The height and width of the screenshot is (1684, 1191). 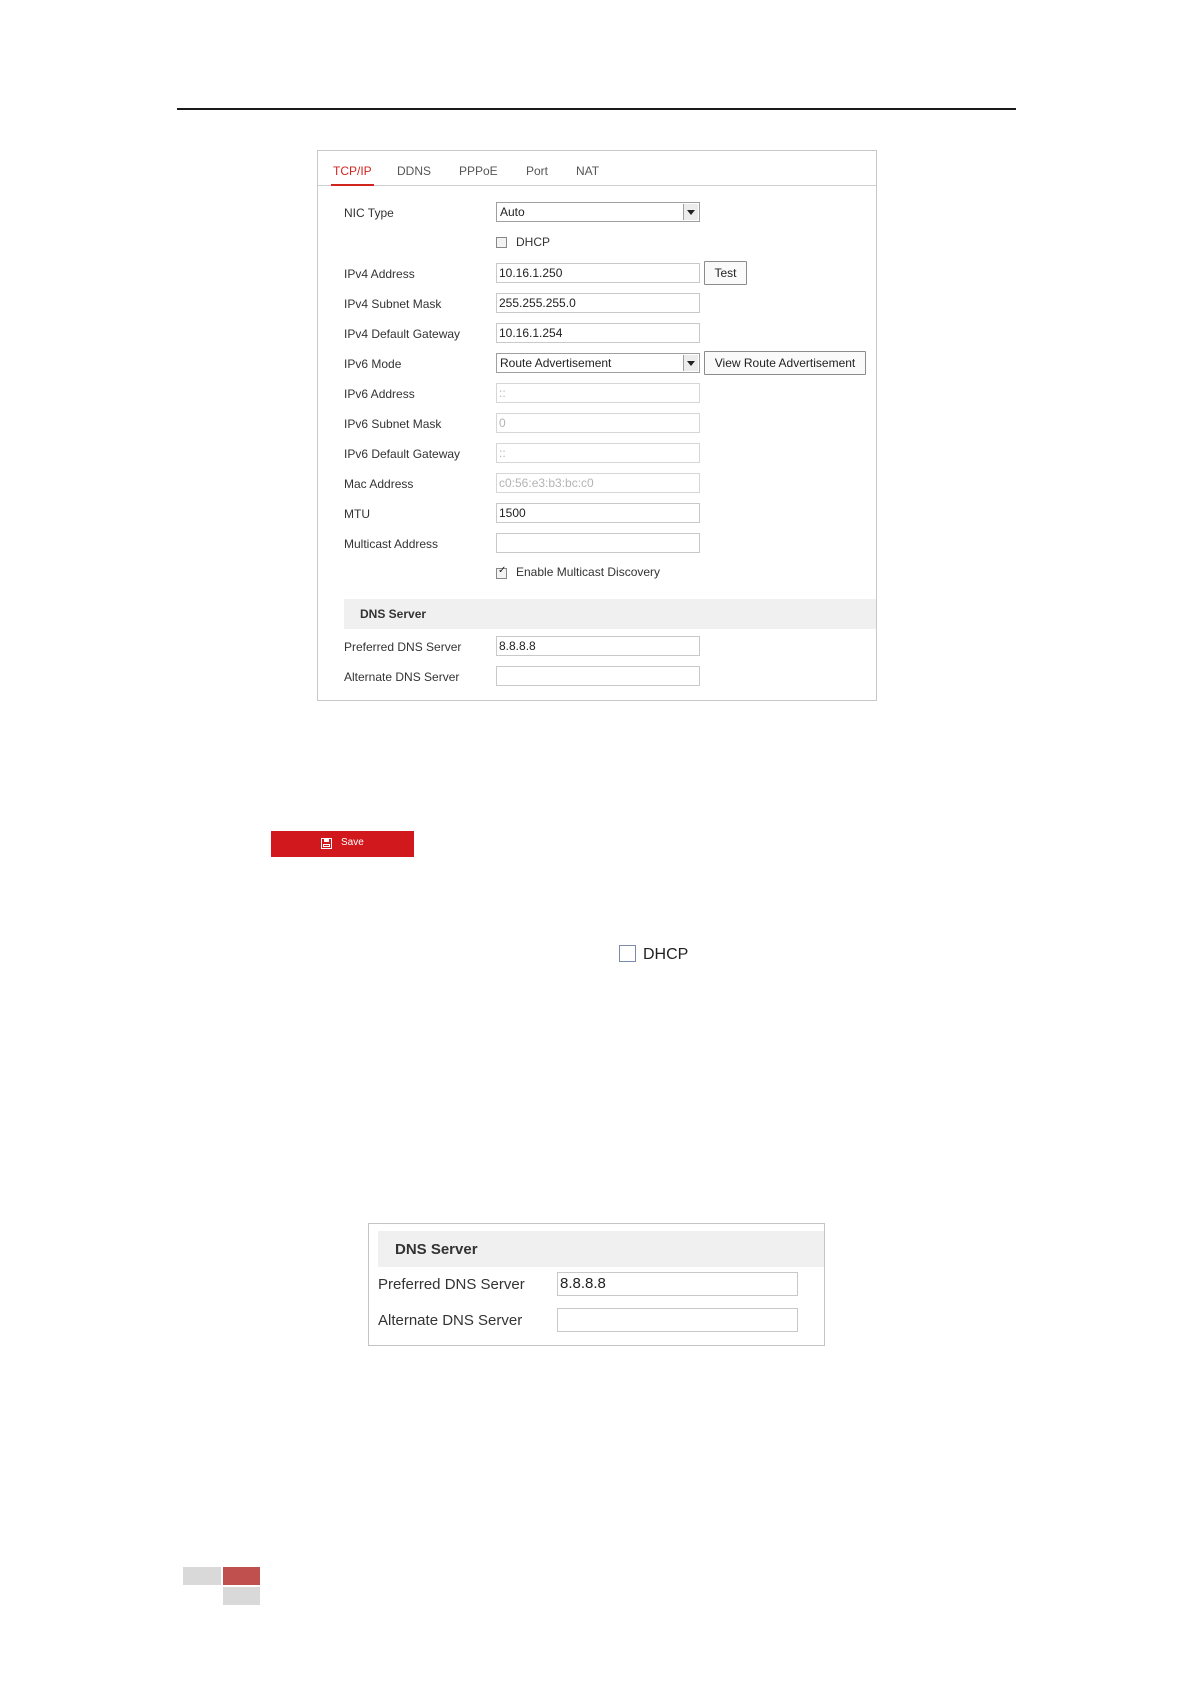 What do you see at coordinates (352, 842) in the screenshot?
I see `save-button-label: Save` at bounding box center [352, 842].